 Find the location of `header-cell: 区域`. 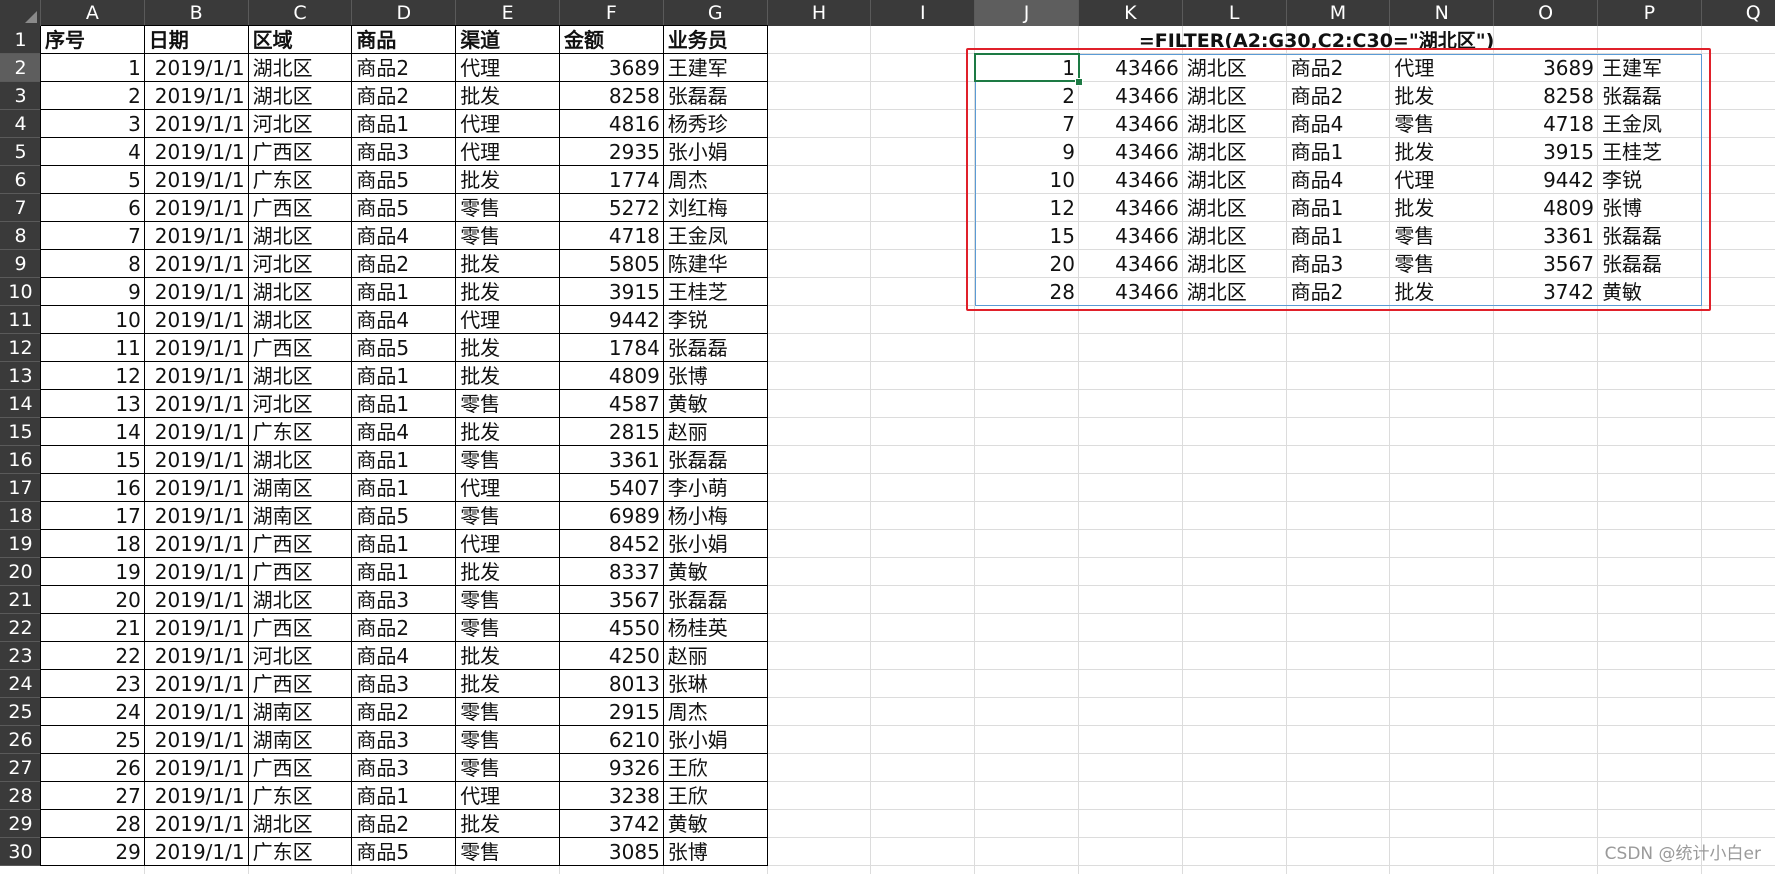

header-cell: 区域 is located at coordinates (301, 40).